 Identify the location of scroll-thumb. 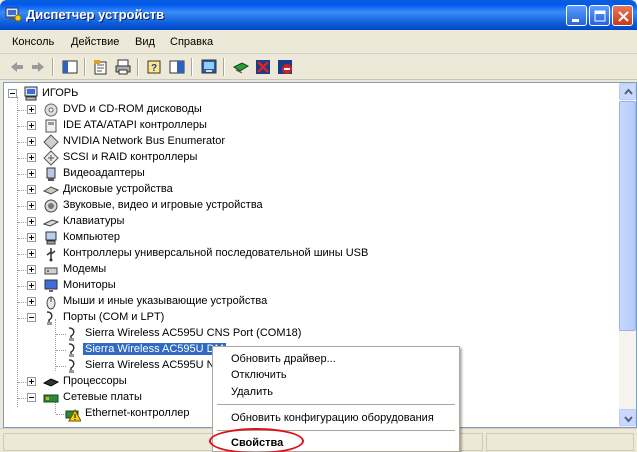
(627, 216).